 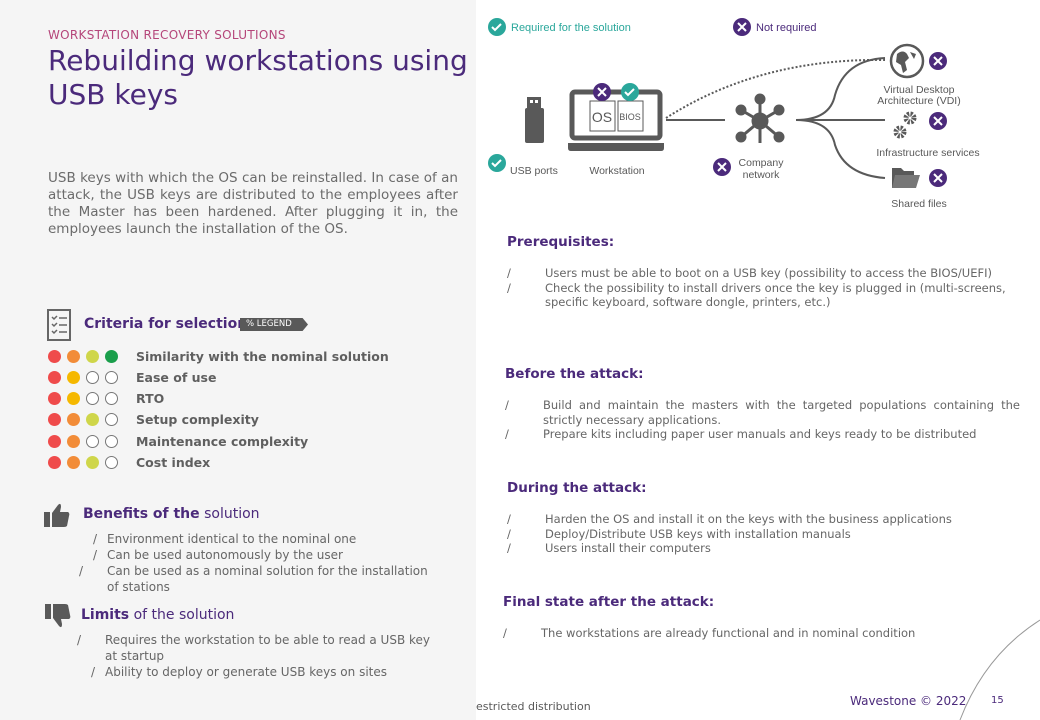 I want to click on thumbs-down-icon, so click(x=58, y=616).